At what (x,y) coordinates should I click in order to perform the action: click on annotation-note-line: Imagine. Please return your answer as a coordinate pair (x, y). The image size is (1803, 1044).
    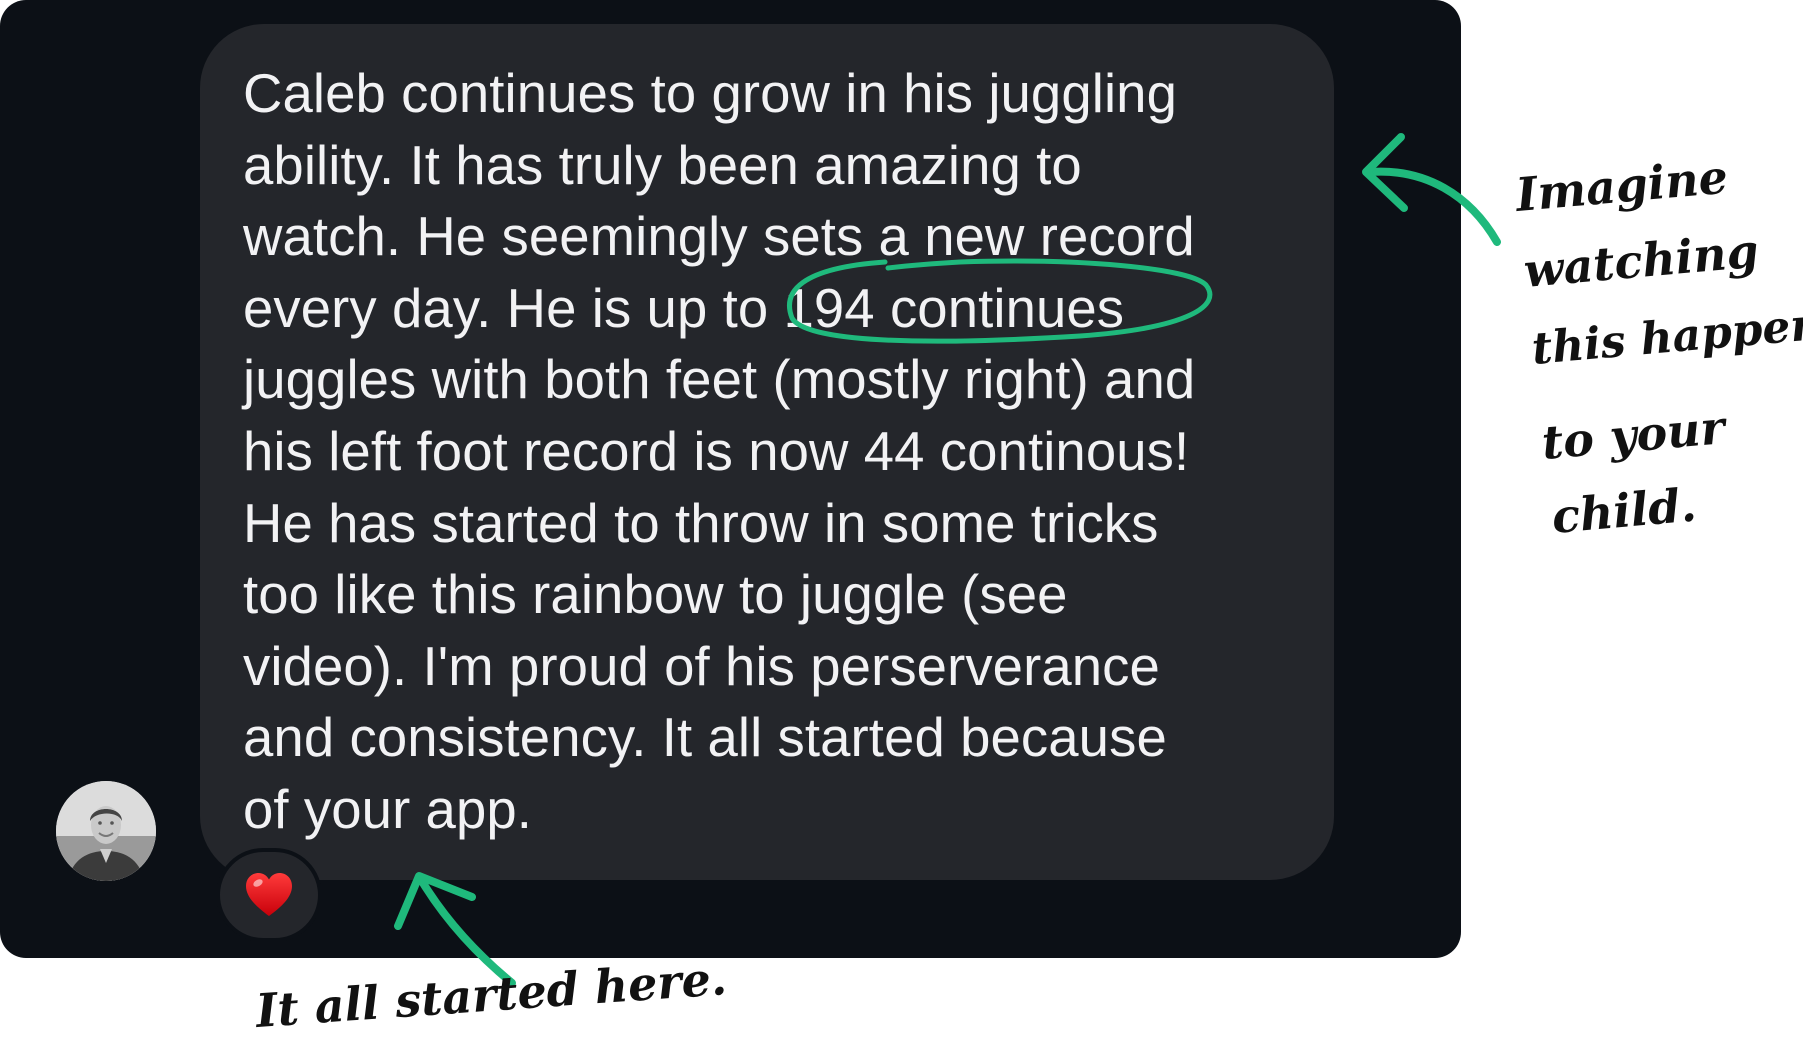
    Looking at the image, I should click on (1621, 185).